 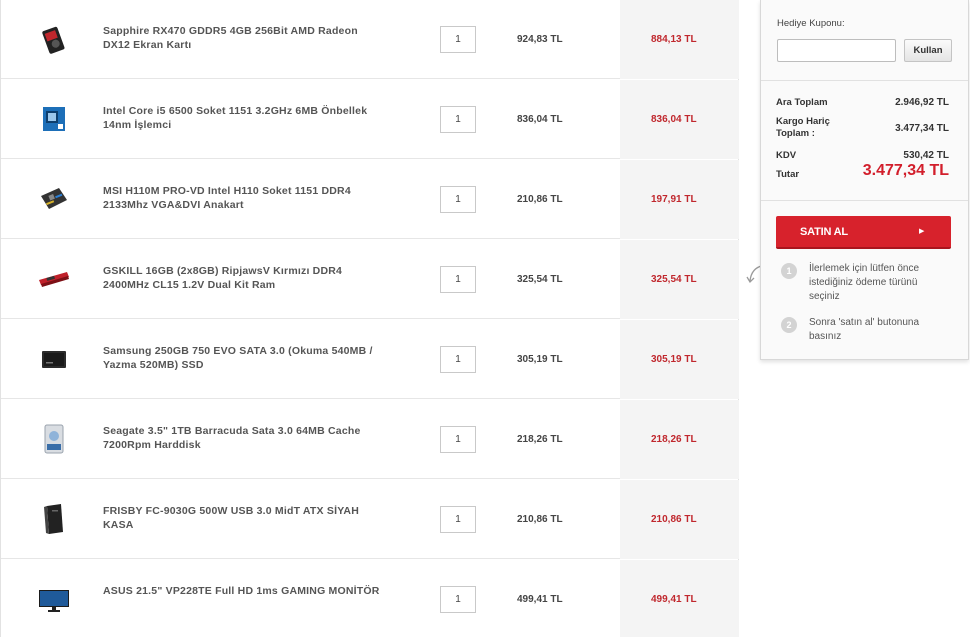 What do you see at coordinates (674, 599) in the screenshot?
I see `discount-price: 499,41 TL` at bounding box center [674, 599].